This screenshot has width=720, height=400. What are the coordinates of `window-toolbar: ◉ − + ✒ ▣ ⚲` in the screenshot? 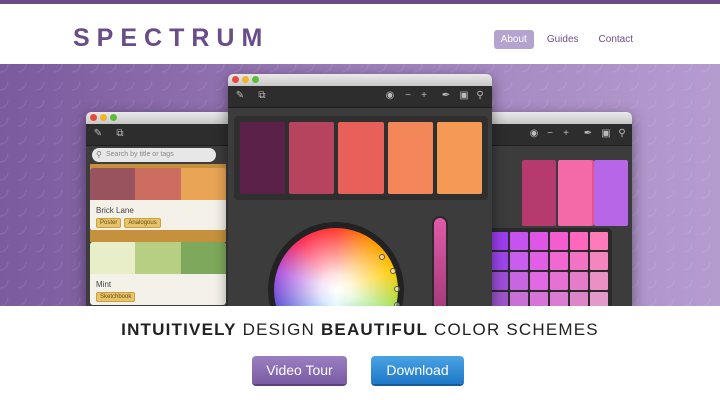 It's located at (557, 135).